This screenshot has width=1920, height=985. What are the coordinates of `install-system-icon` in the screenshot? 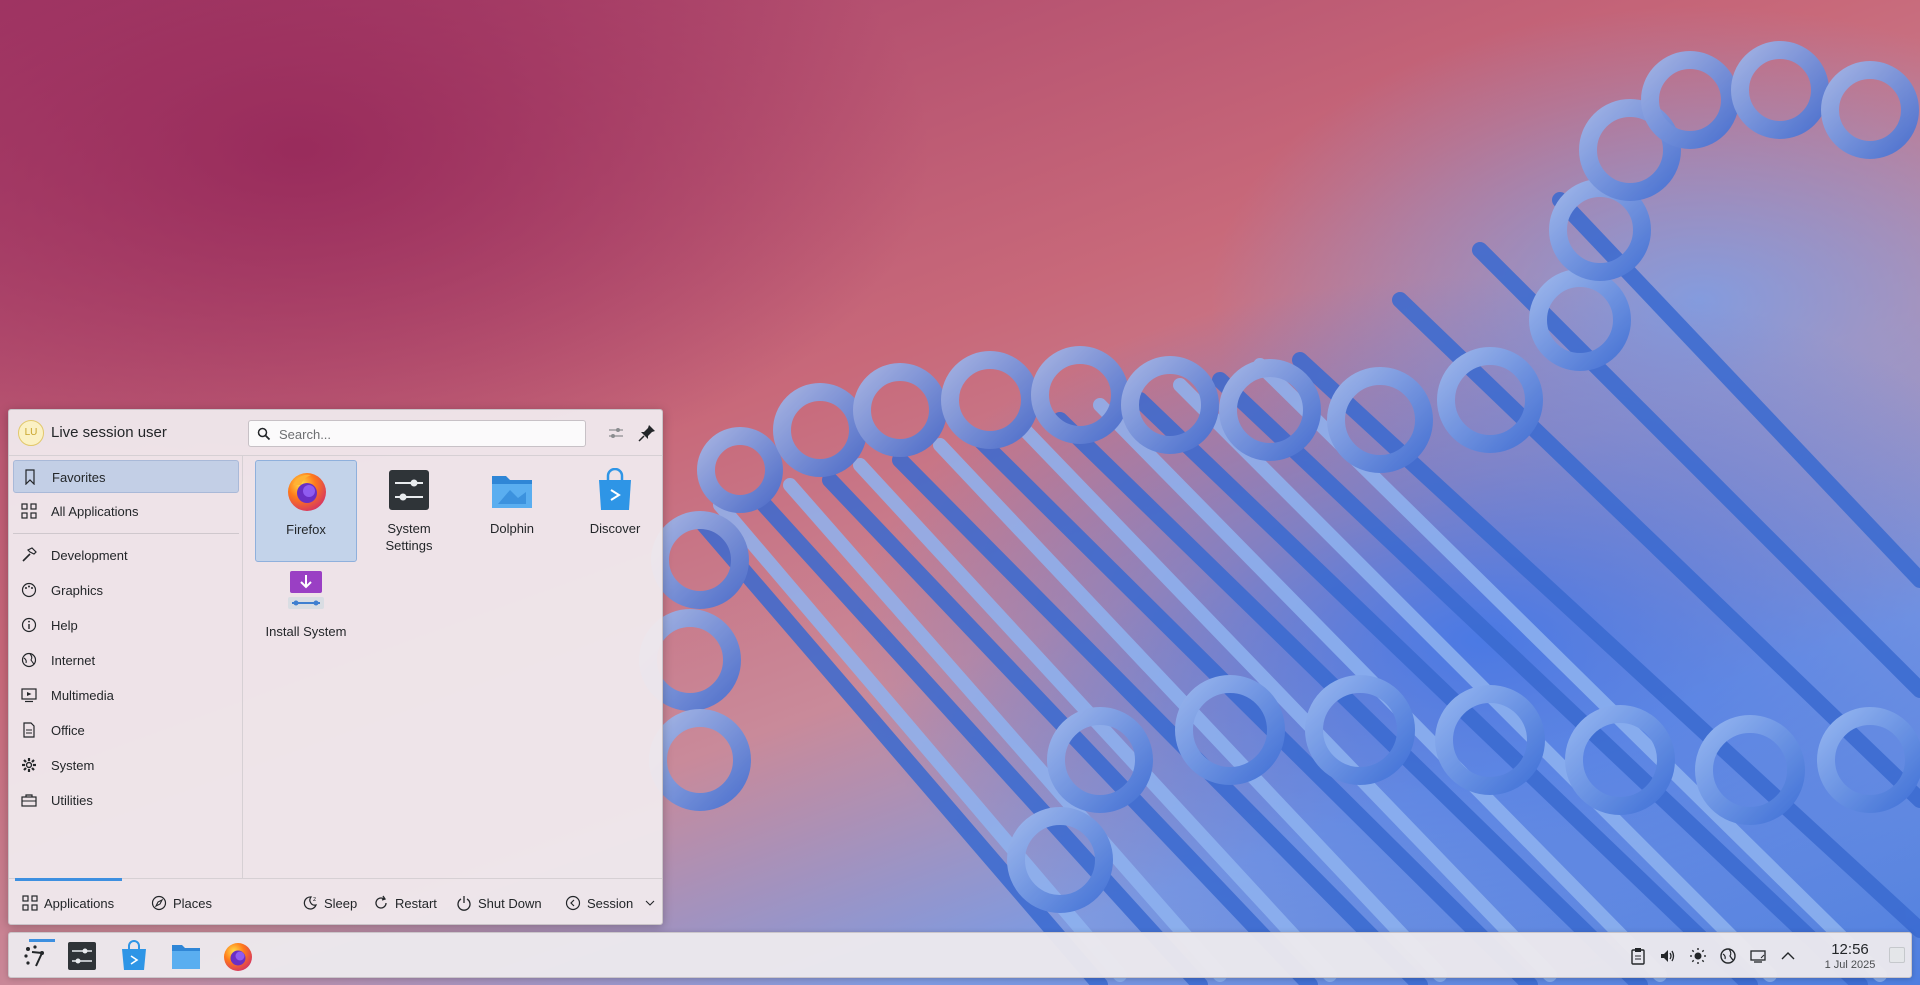 It's located at (306, 590).